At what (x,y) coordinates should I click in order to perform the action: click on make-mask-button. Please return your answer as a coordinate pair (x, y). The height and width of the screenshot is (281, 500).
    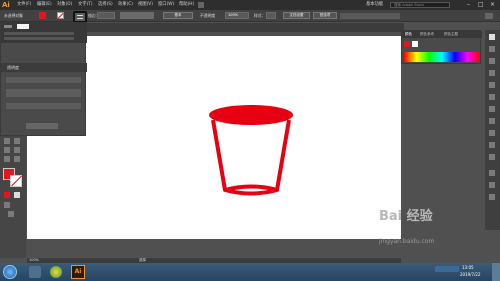
    Looking at the image, I should click on (42, 126).